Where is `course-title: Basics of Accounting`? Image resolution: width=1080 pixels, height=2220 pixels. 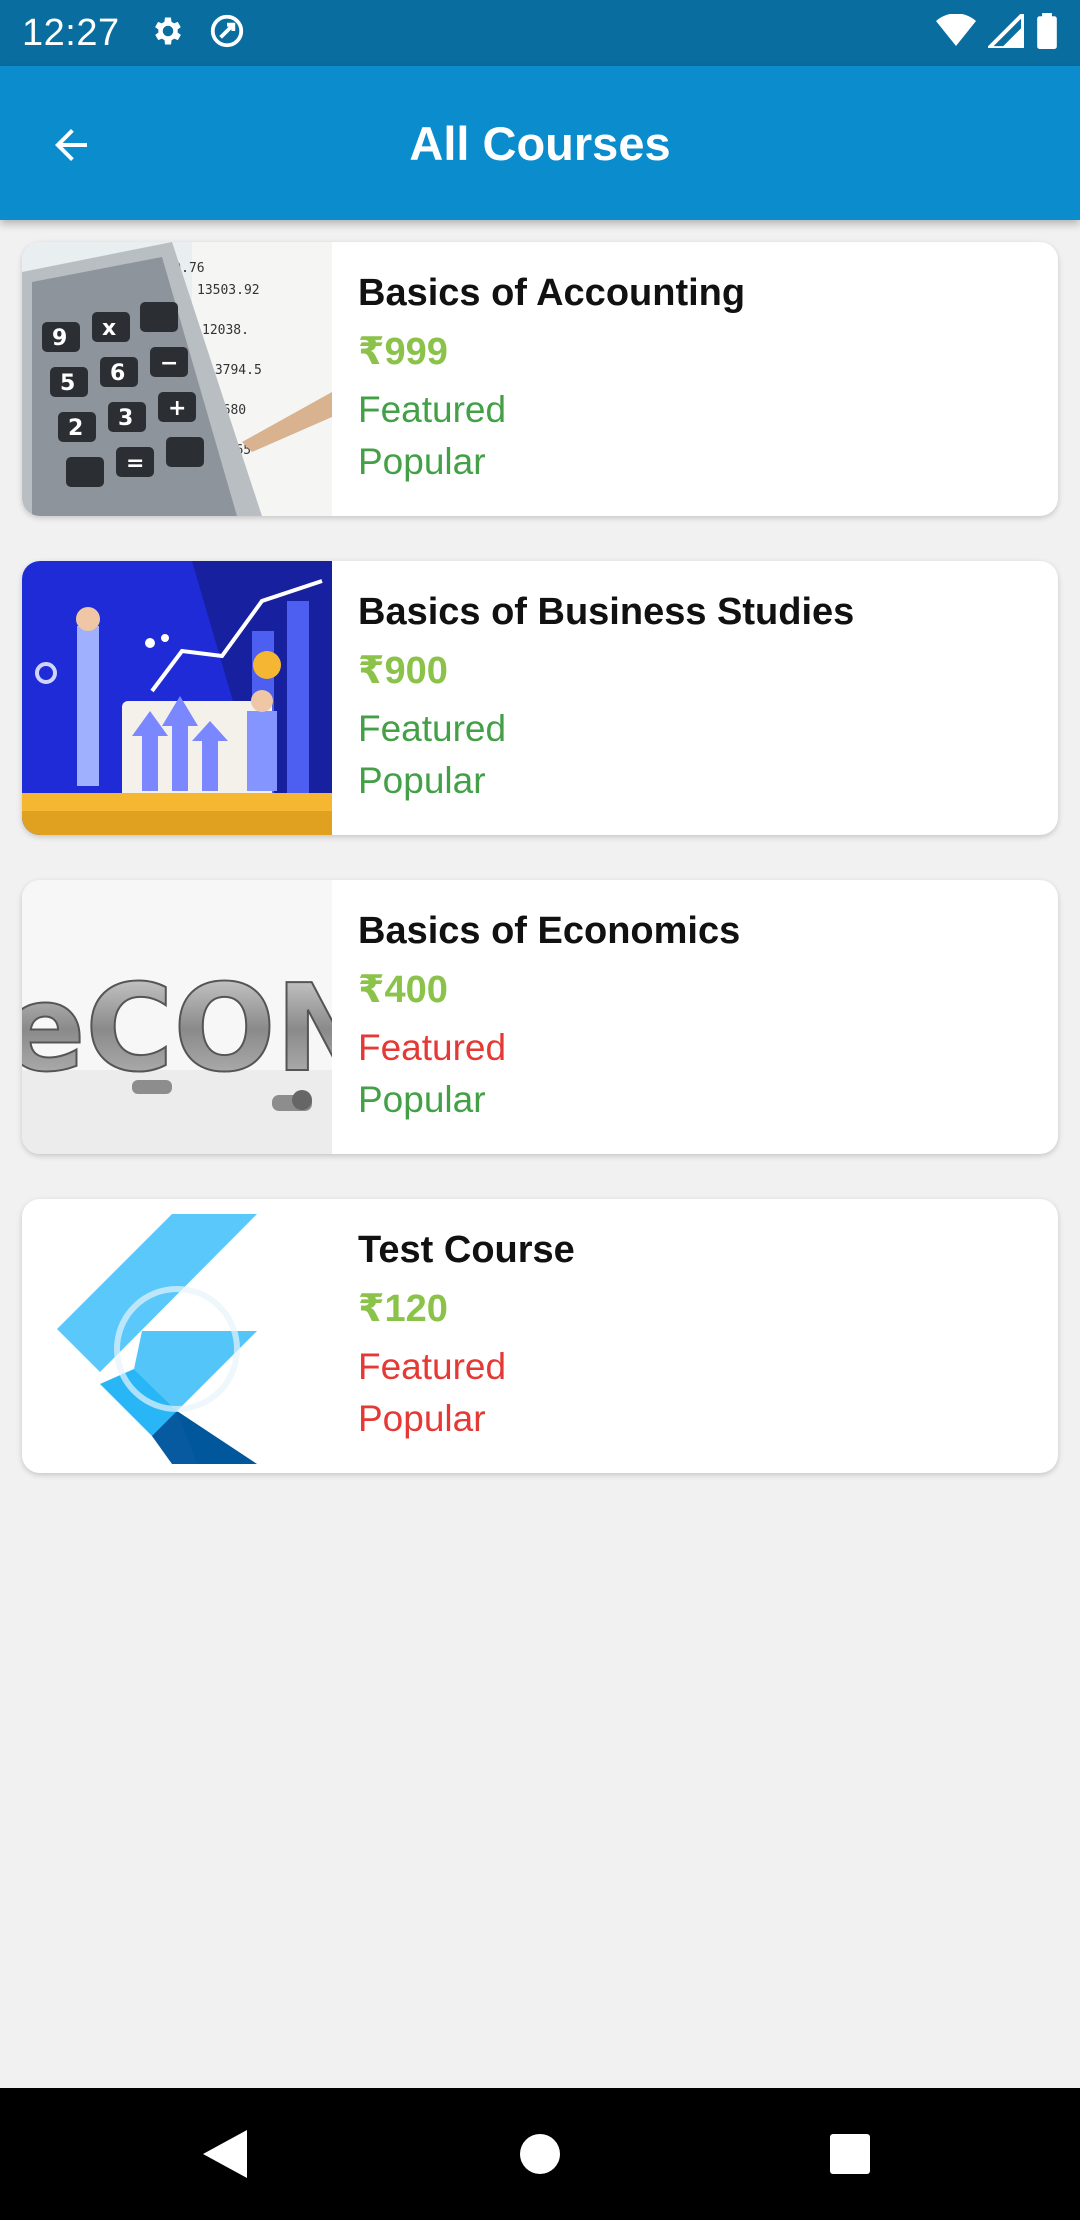
course-title: Basics of Accounting is located at coordinates (552, 293).